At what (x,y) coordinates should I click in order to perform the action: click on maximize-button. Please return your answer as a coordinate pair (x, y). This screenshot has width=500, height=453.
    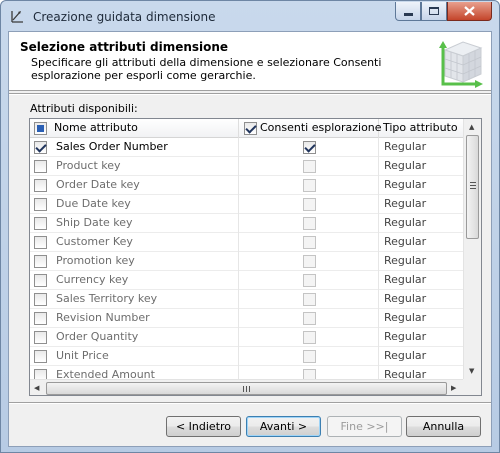
    Looking at the image, I should click on (434, 11).